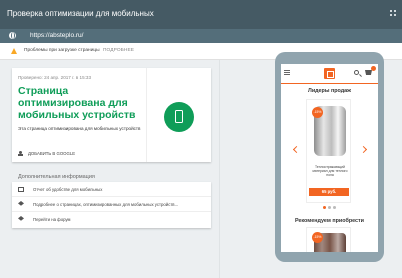 This screenshot has width=402, height=278. I want to click on product-card: -15%, so click(328, 239).